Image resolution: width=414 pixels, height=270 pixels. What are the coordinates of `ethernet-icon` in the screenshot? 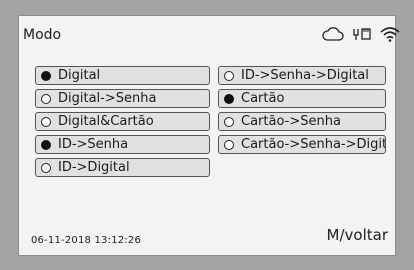 It's located at (362, 34).